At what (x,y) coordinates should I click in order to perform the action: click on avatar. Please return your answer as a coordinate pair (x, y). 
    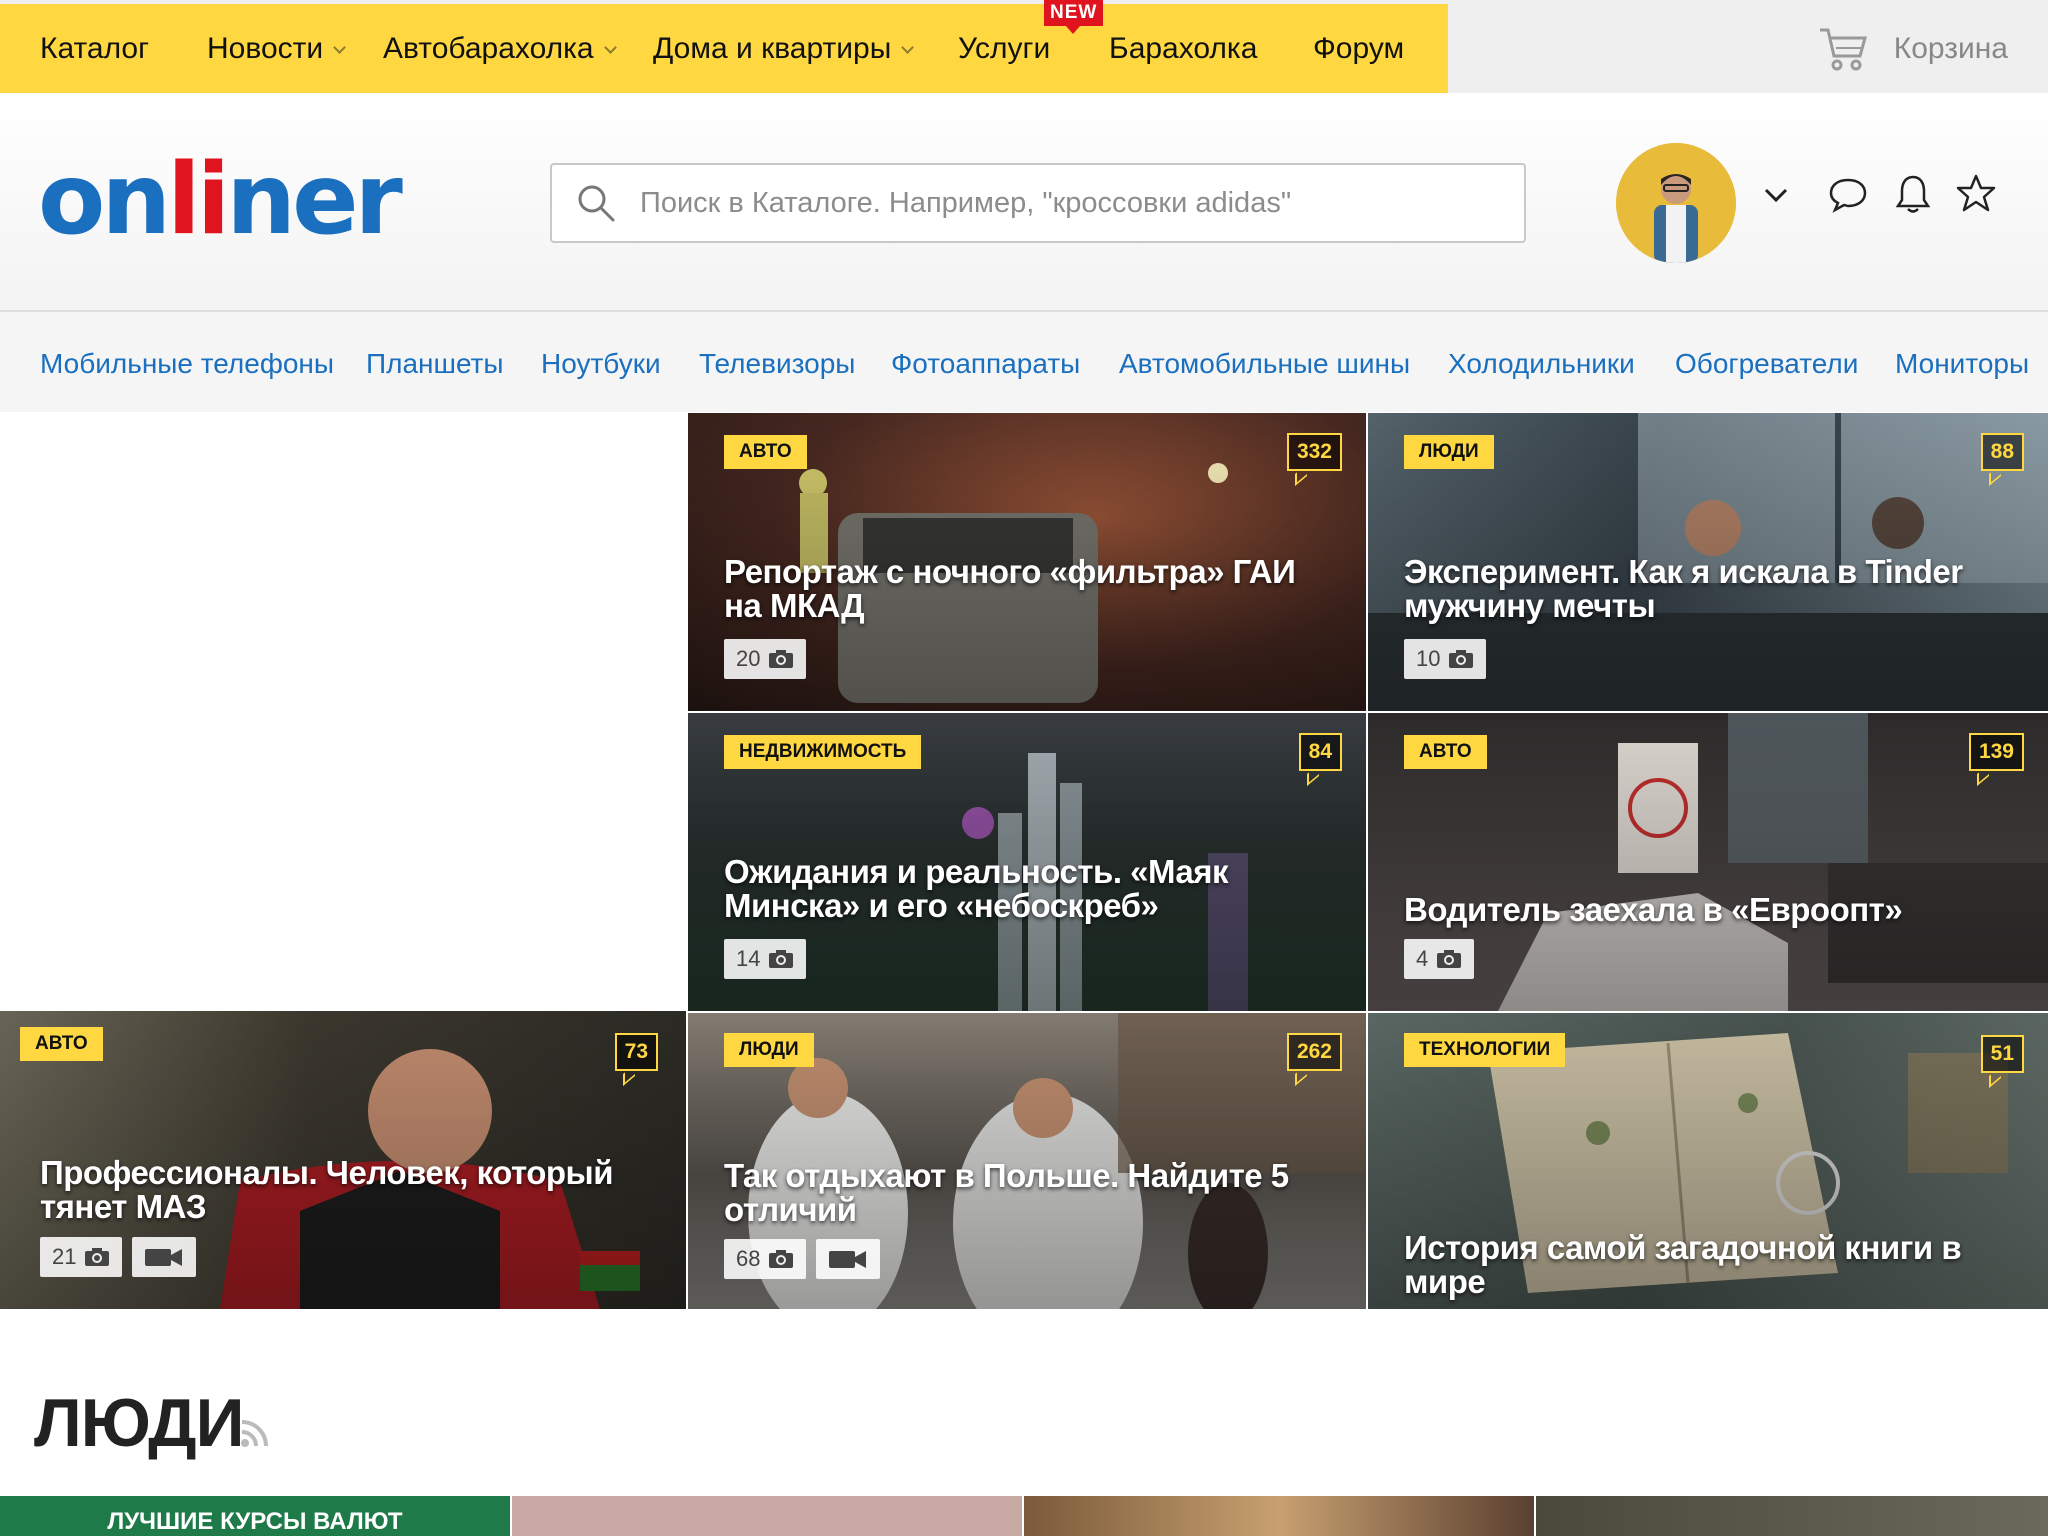
    Looking at the image, I should click on (1676, 203).